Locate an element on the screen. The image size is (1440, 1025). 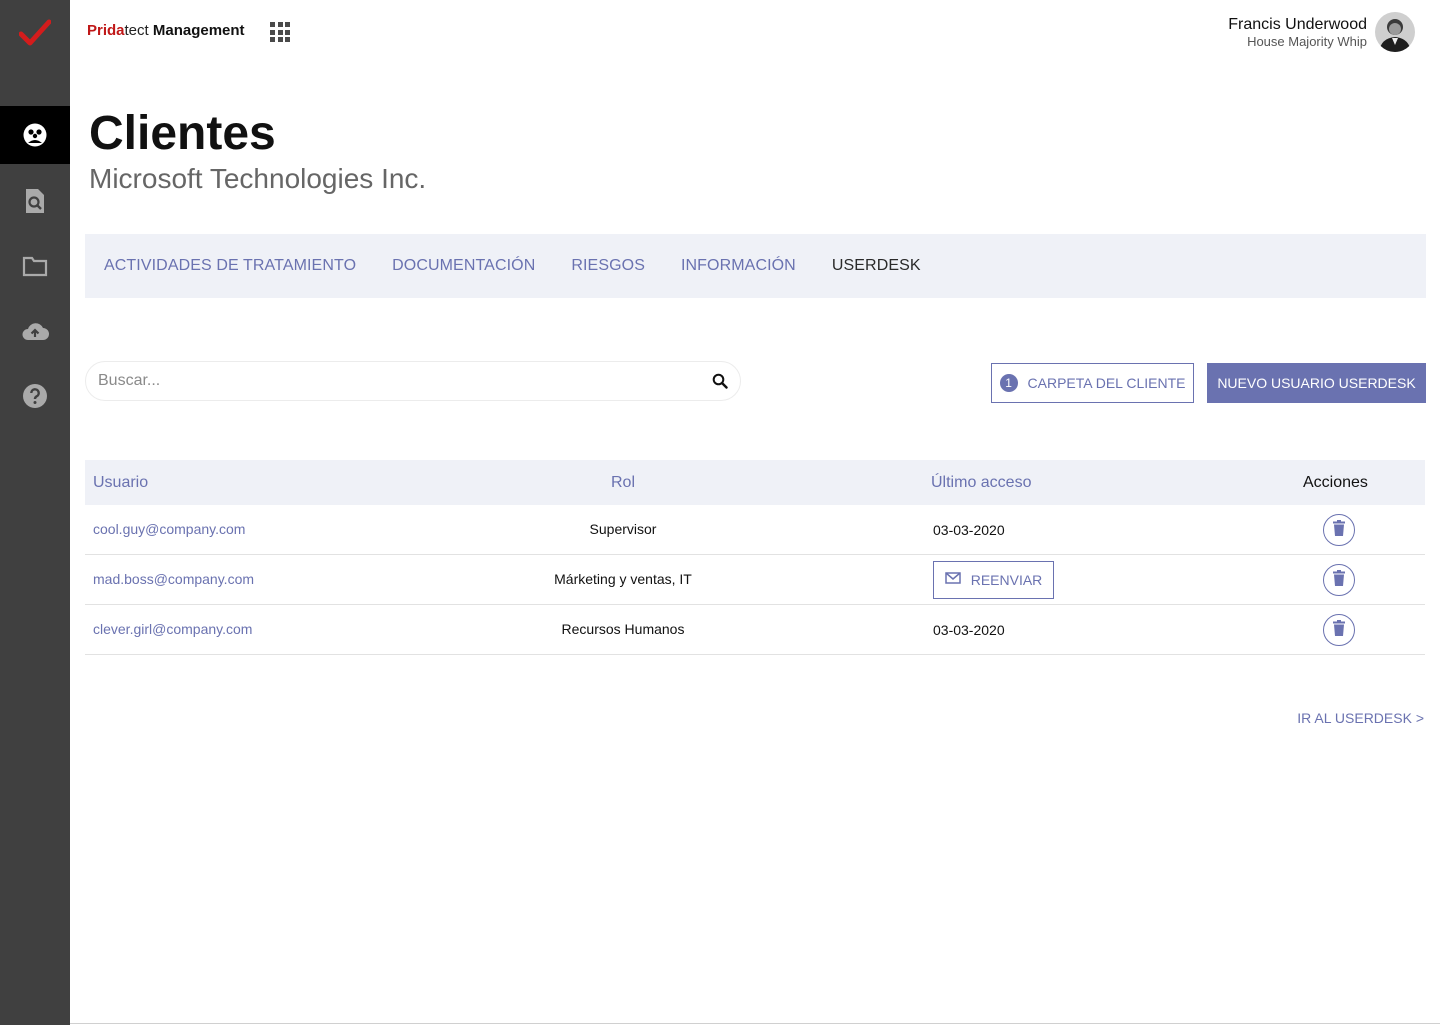
resend-invite-button: REENVIAR is located at coordinates (993, 580).